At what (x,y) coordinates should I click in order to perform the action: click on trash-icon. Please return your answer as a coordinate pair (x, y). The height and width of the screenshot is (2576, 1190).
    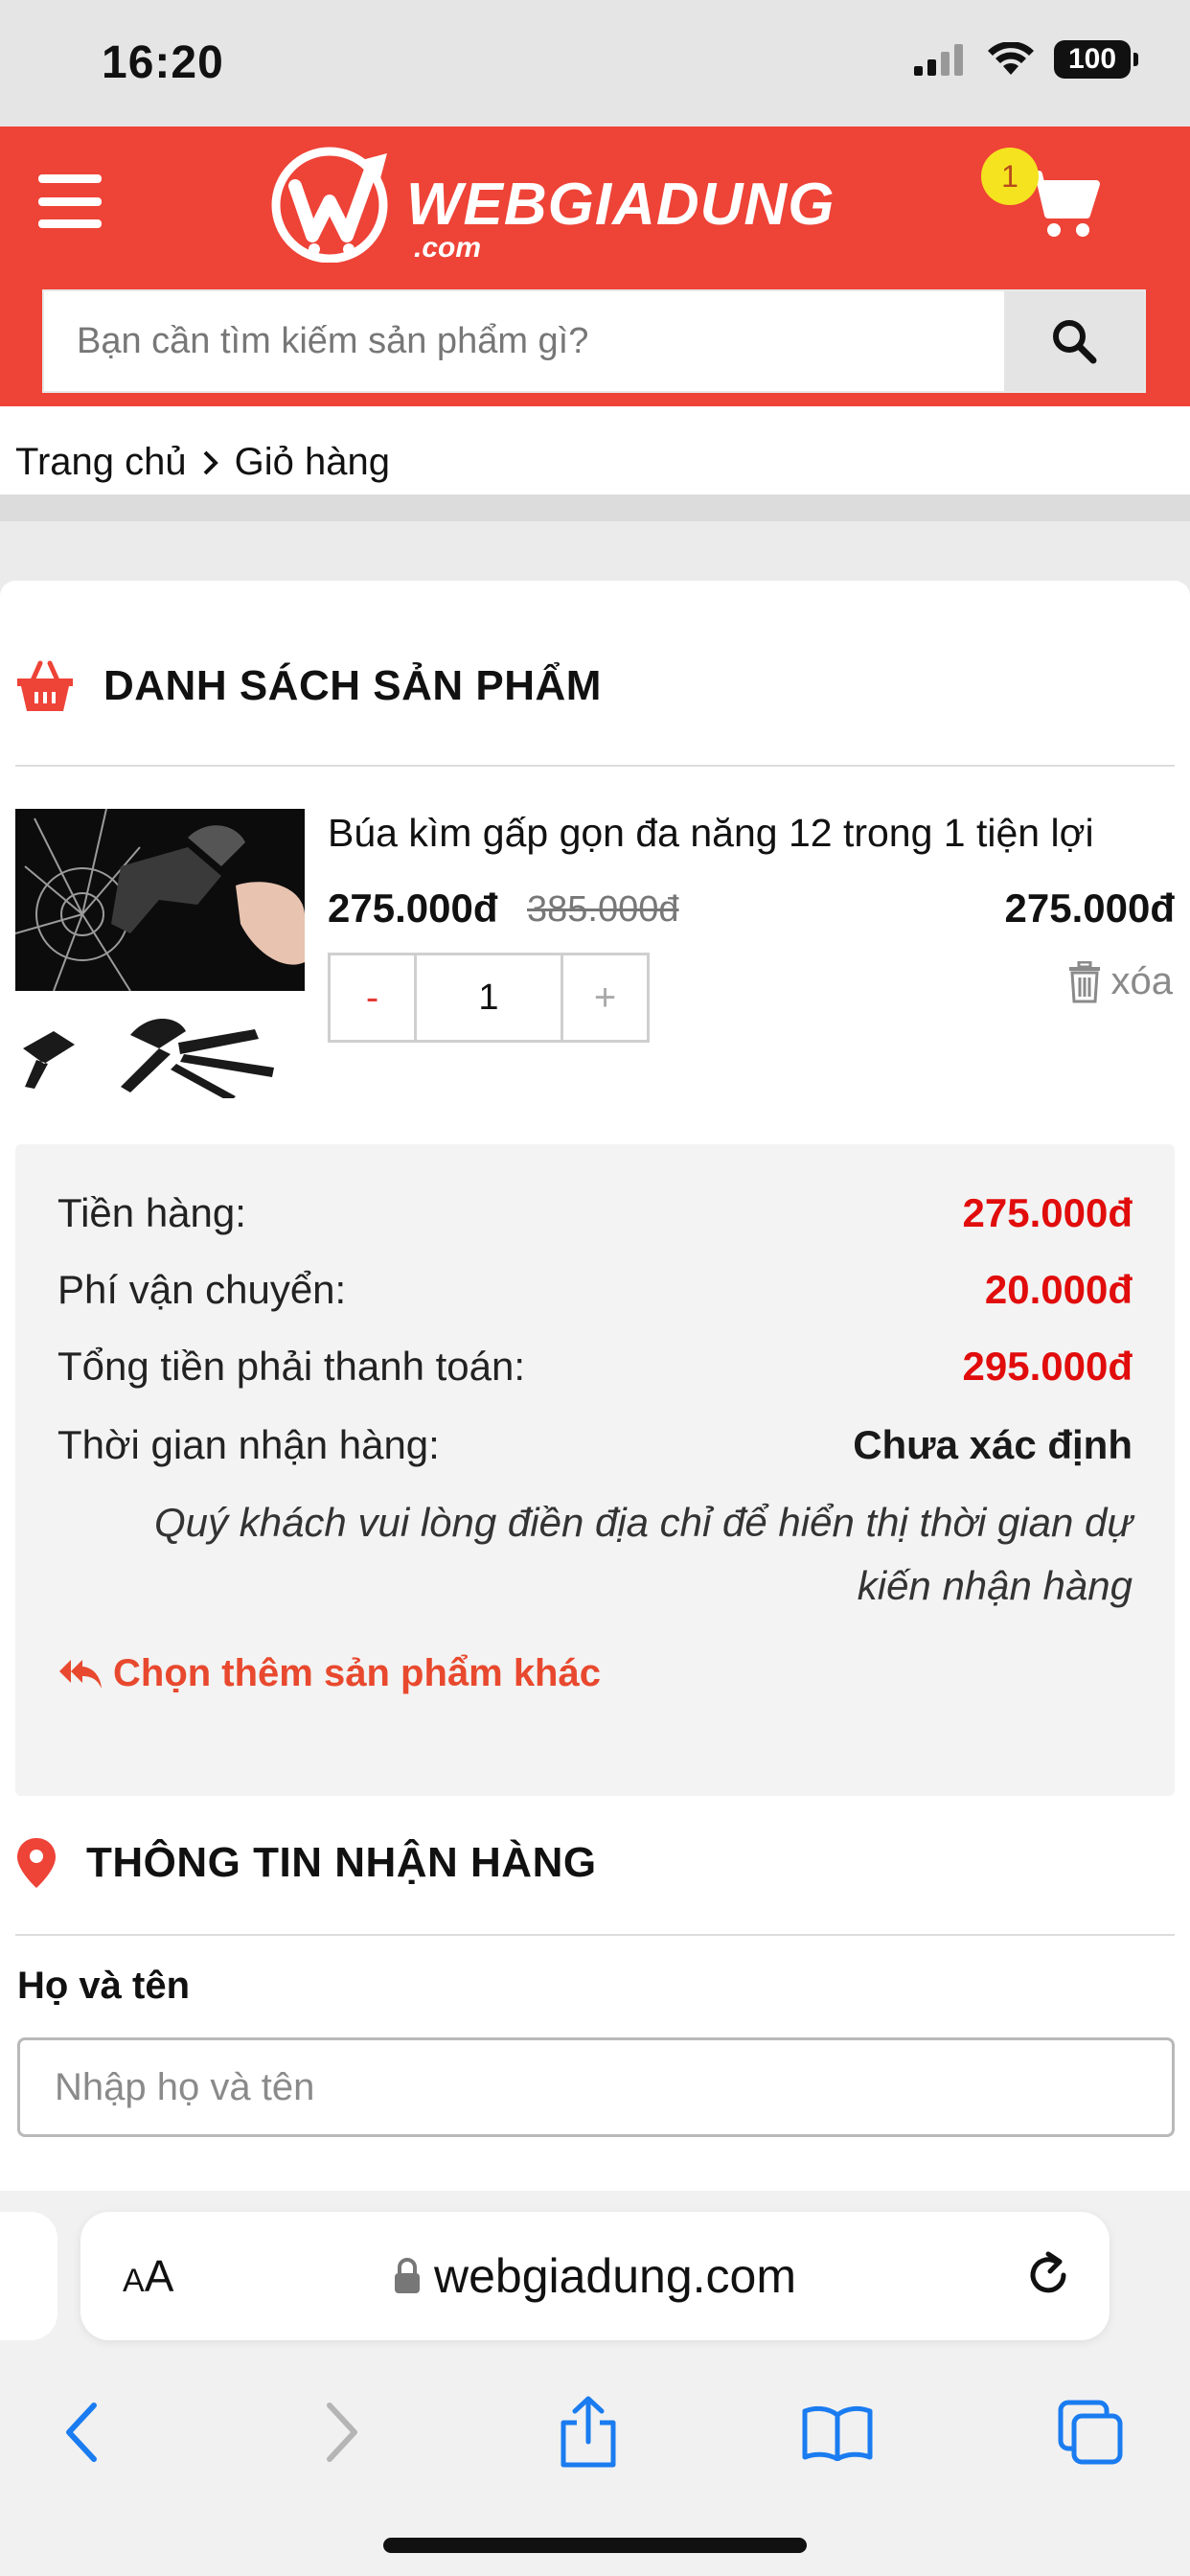
    Looking at the image, I should click on (1084, 981).